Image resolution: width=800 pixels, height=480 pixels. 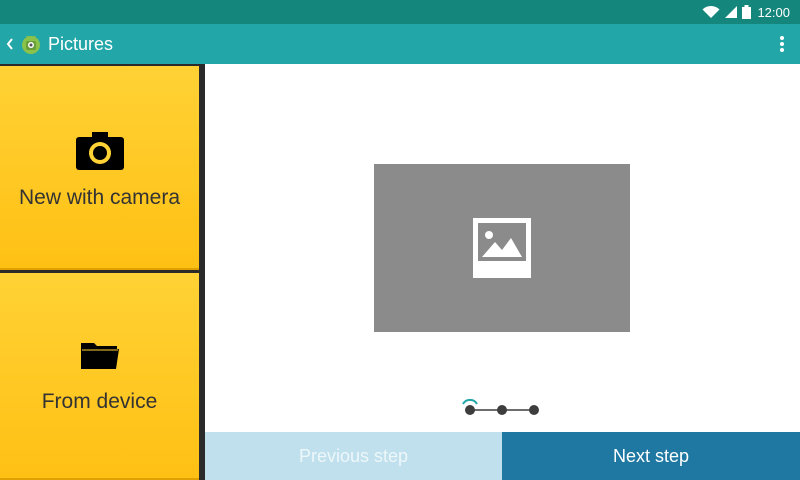 I want to click on folder-icon, so click(x=99, y=356).